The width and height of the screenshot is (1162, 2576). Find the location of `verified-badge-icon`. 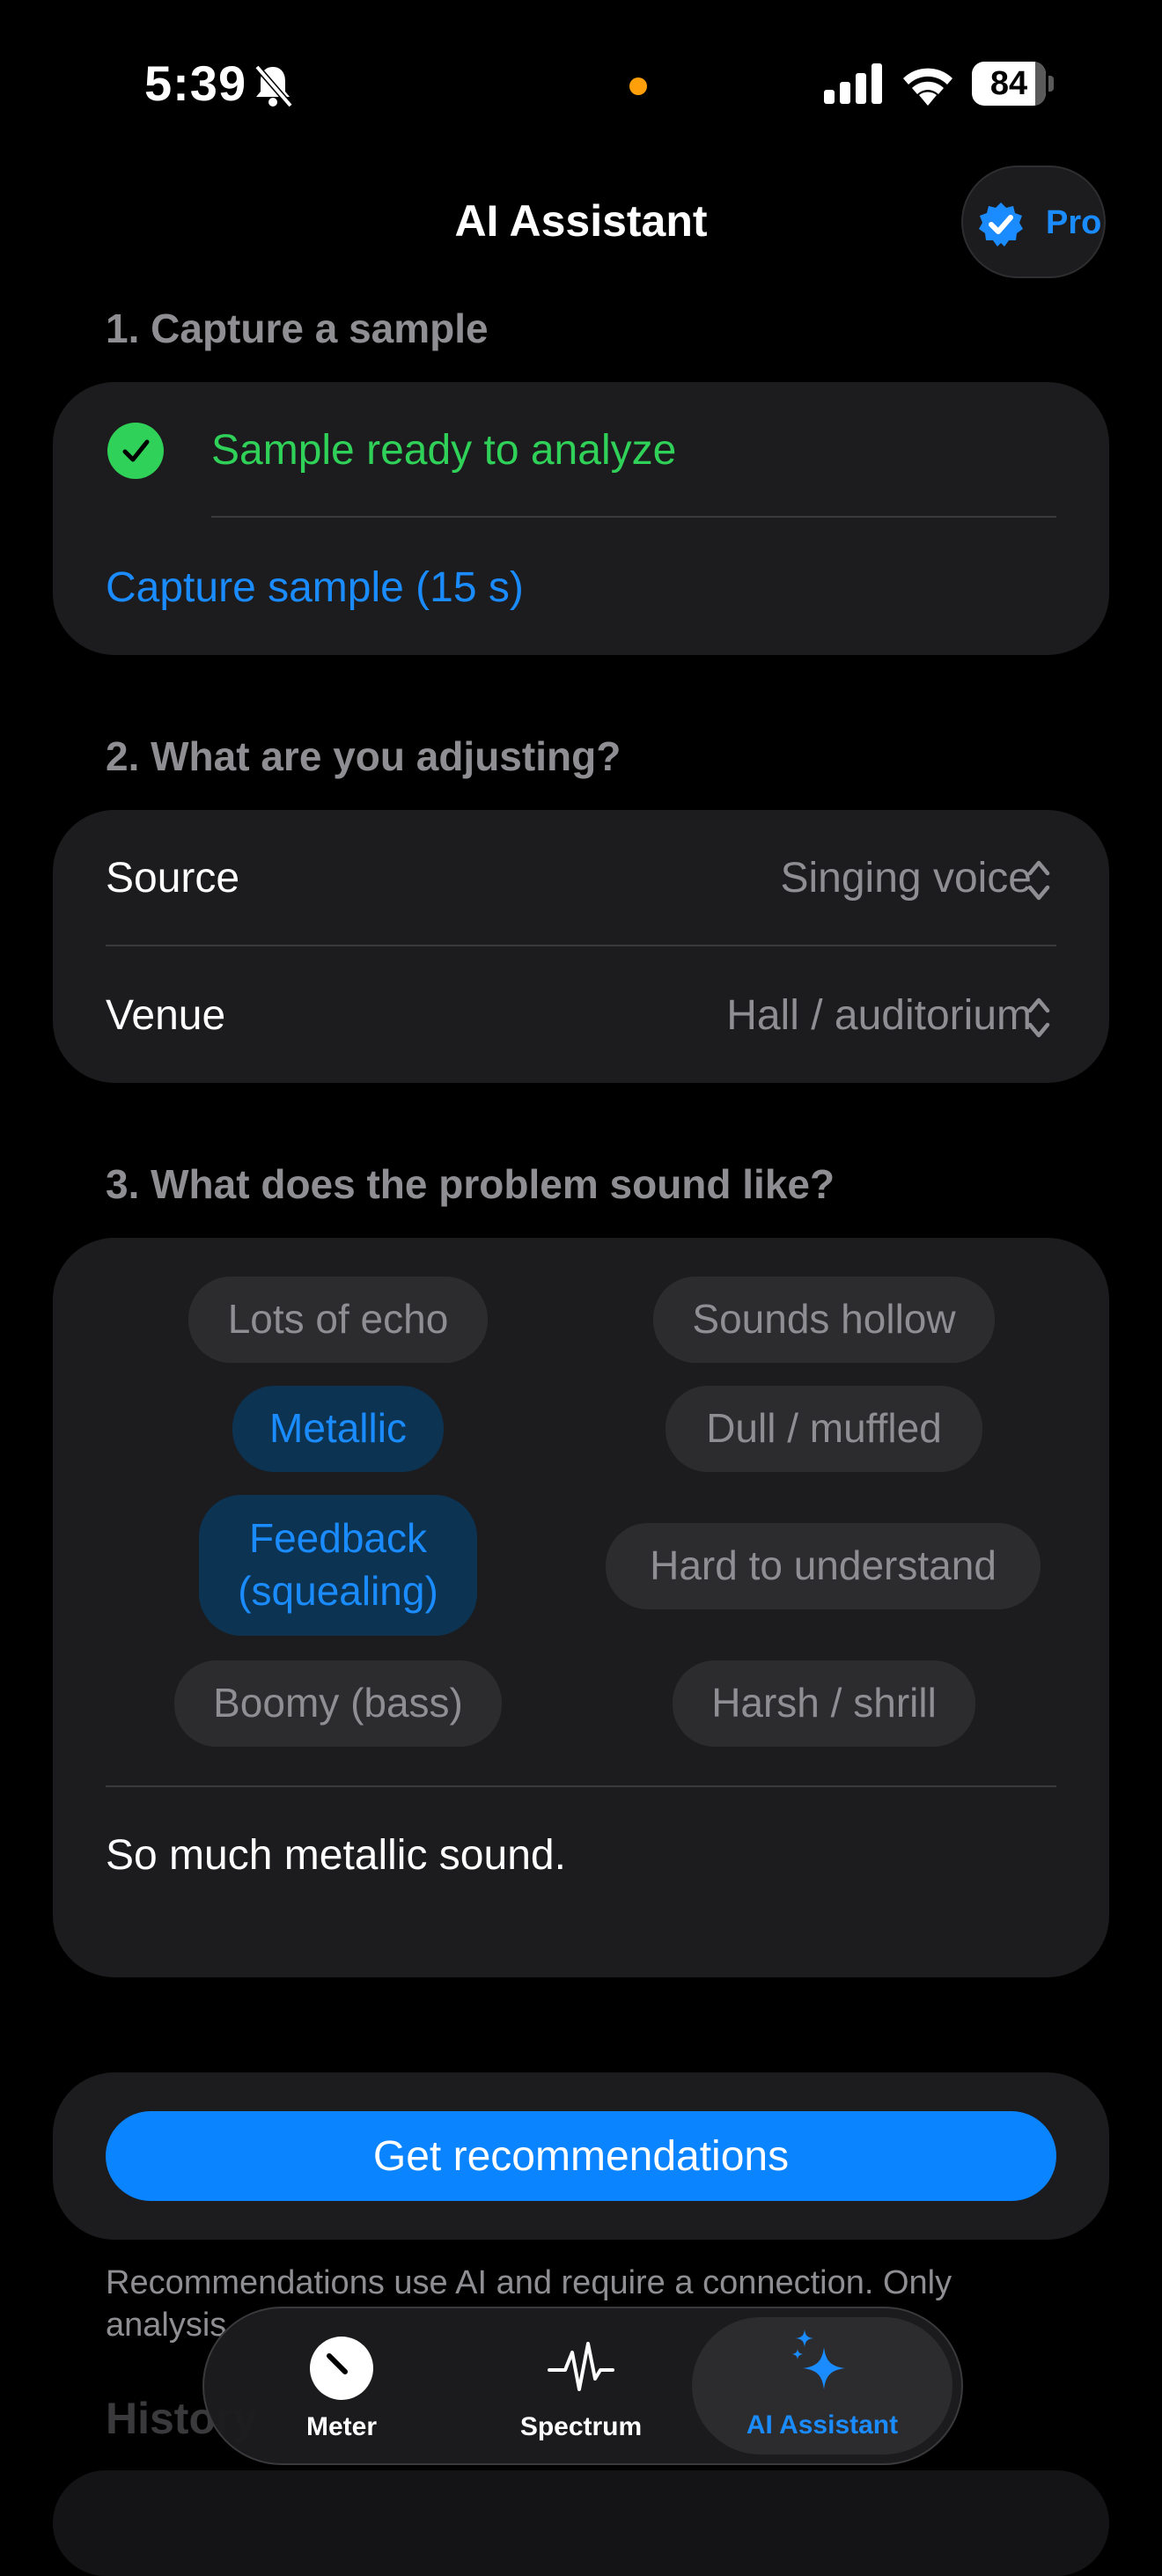

verified-badge-icon is located at coordinates (1001, 225).